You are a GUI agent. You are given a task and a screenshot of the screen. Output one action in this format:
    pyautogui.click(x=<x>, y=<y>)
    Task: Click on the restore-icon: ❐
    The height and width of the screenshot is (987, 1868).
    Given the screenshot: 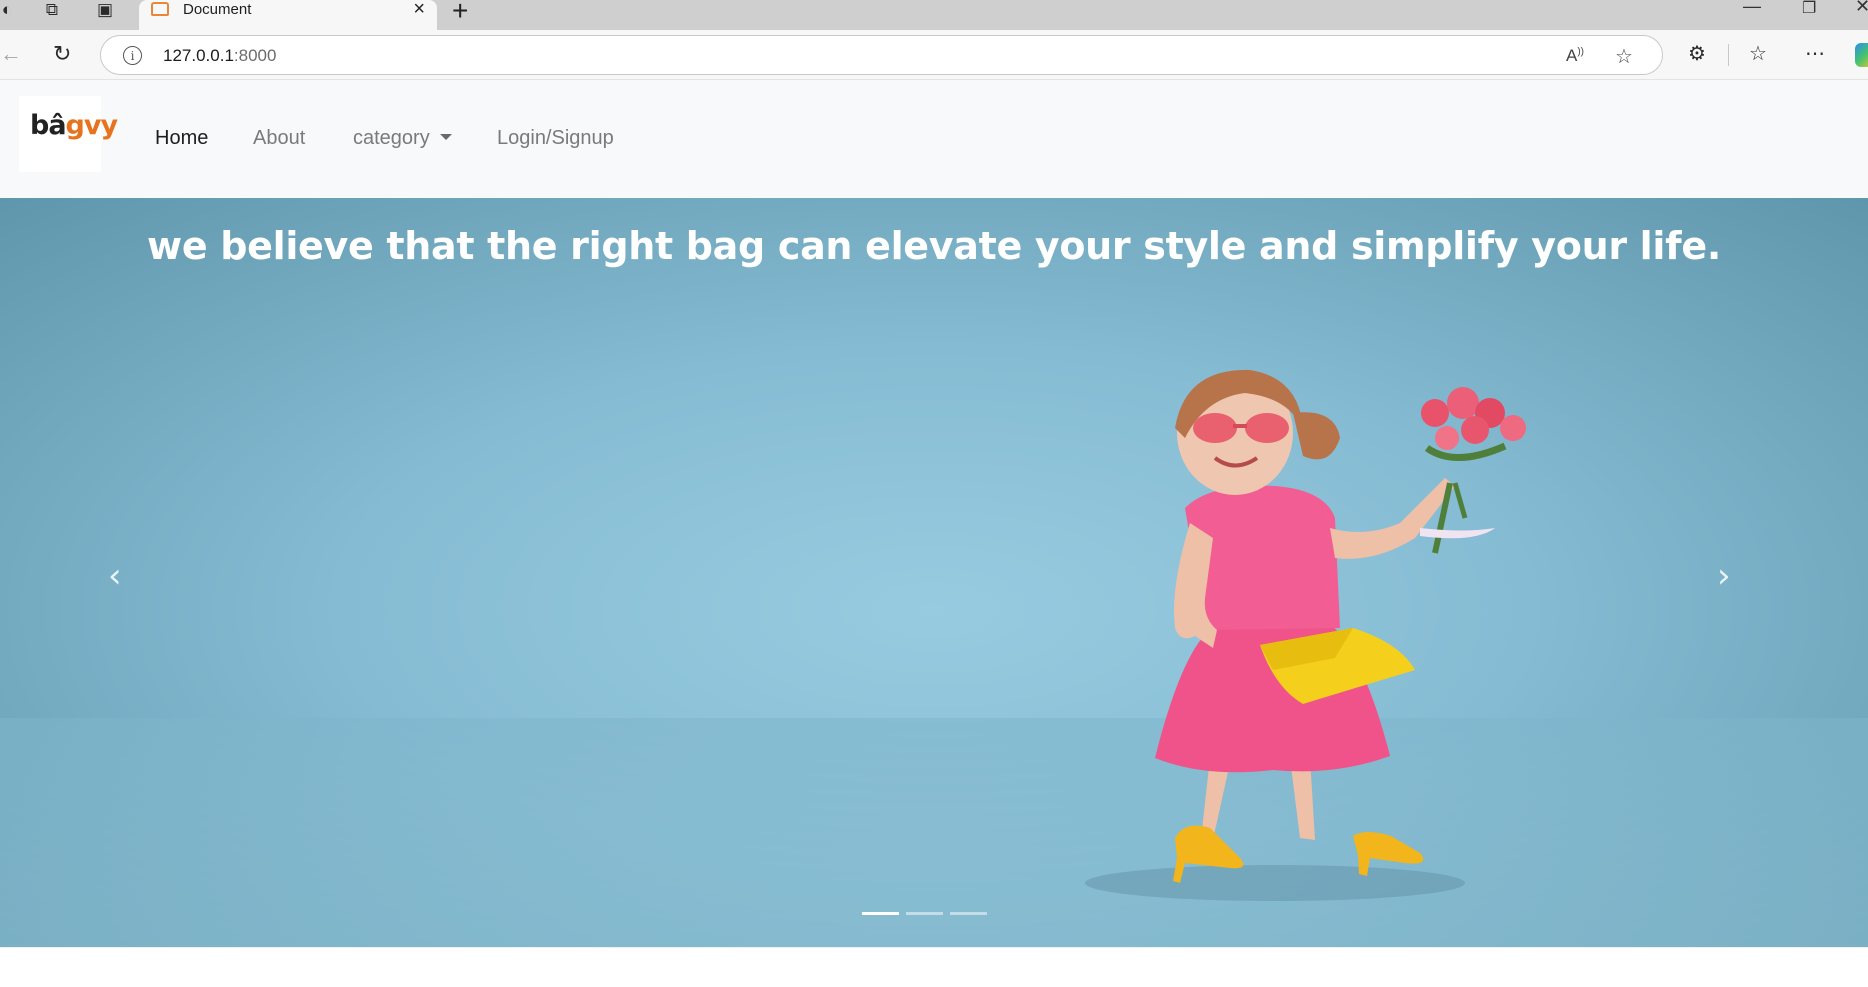 What is the action you would take?
    pyautogui.click(x=1809, y=9)
    